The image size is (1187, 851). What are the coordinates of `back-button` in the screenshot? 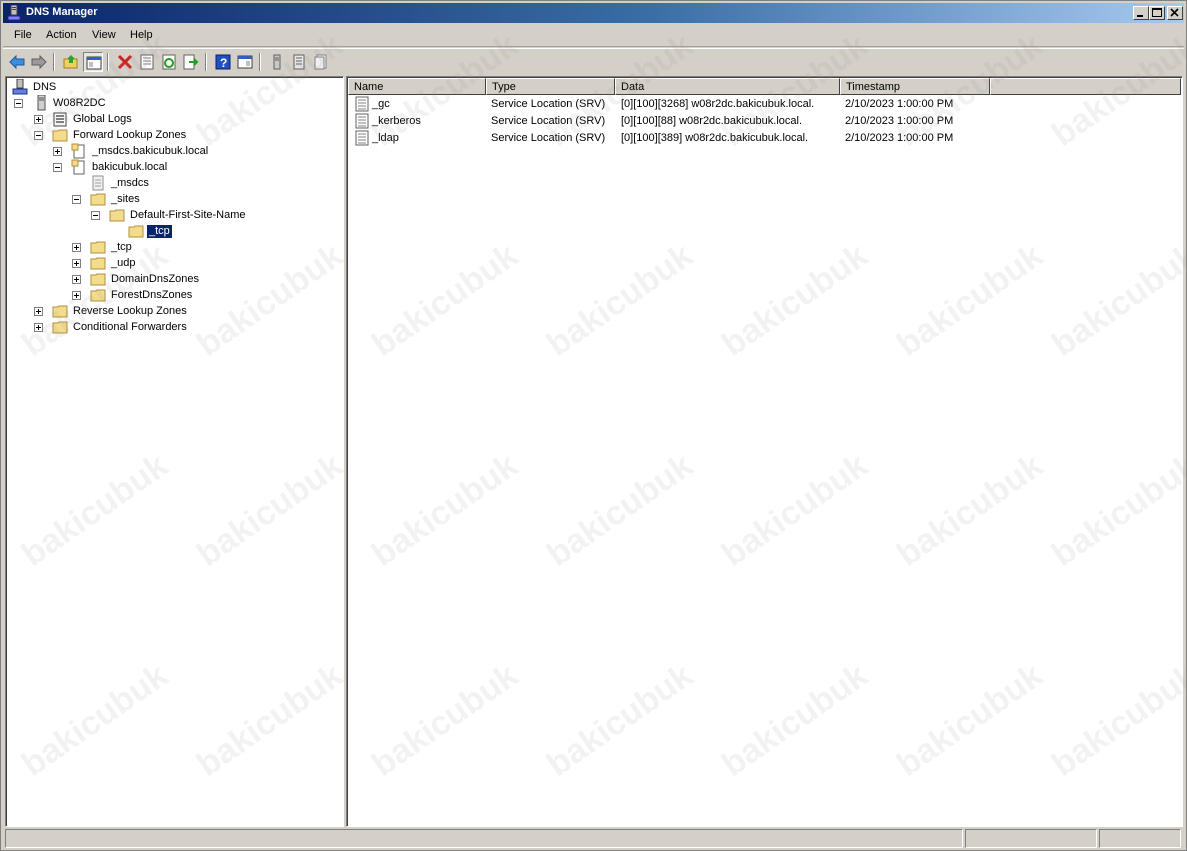 It's located at (17, 62).